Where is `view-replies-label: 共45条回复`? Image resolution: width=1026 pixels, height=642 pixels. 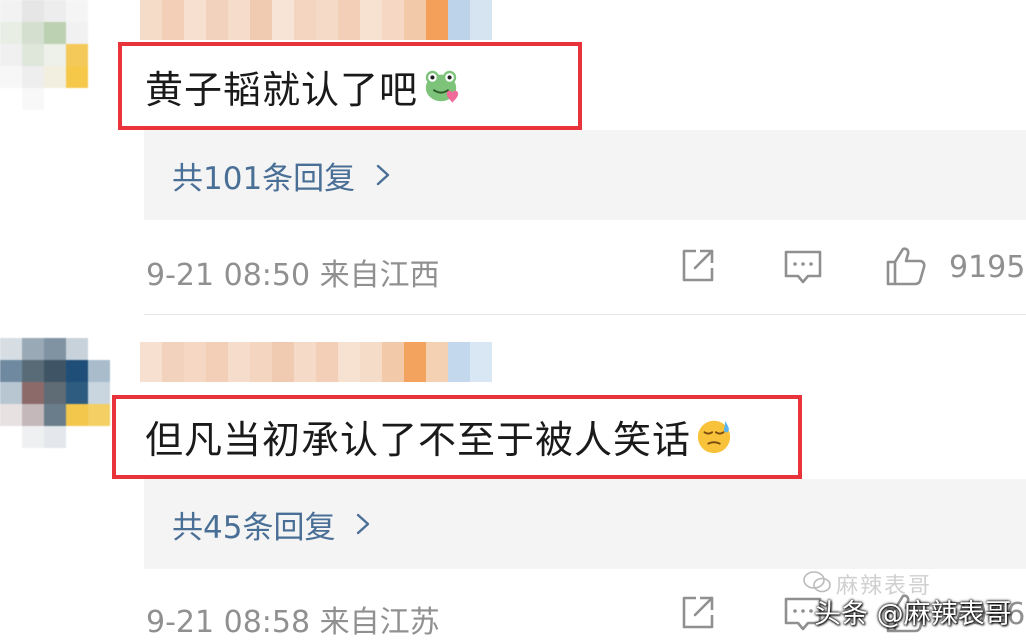 view-replies-label: 共45条回复 is located at coordinates (254, 527).